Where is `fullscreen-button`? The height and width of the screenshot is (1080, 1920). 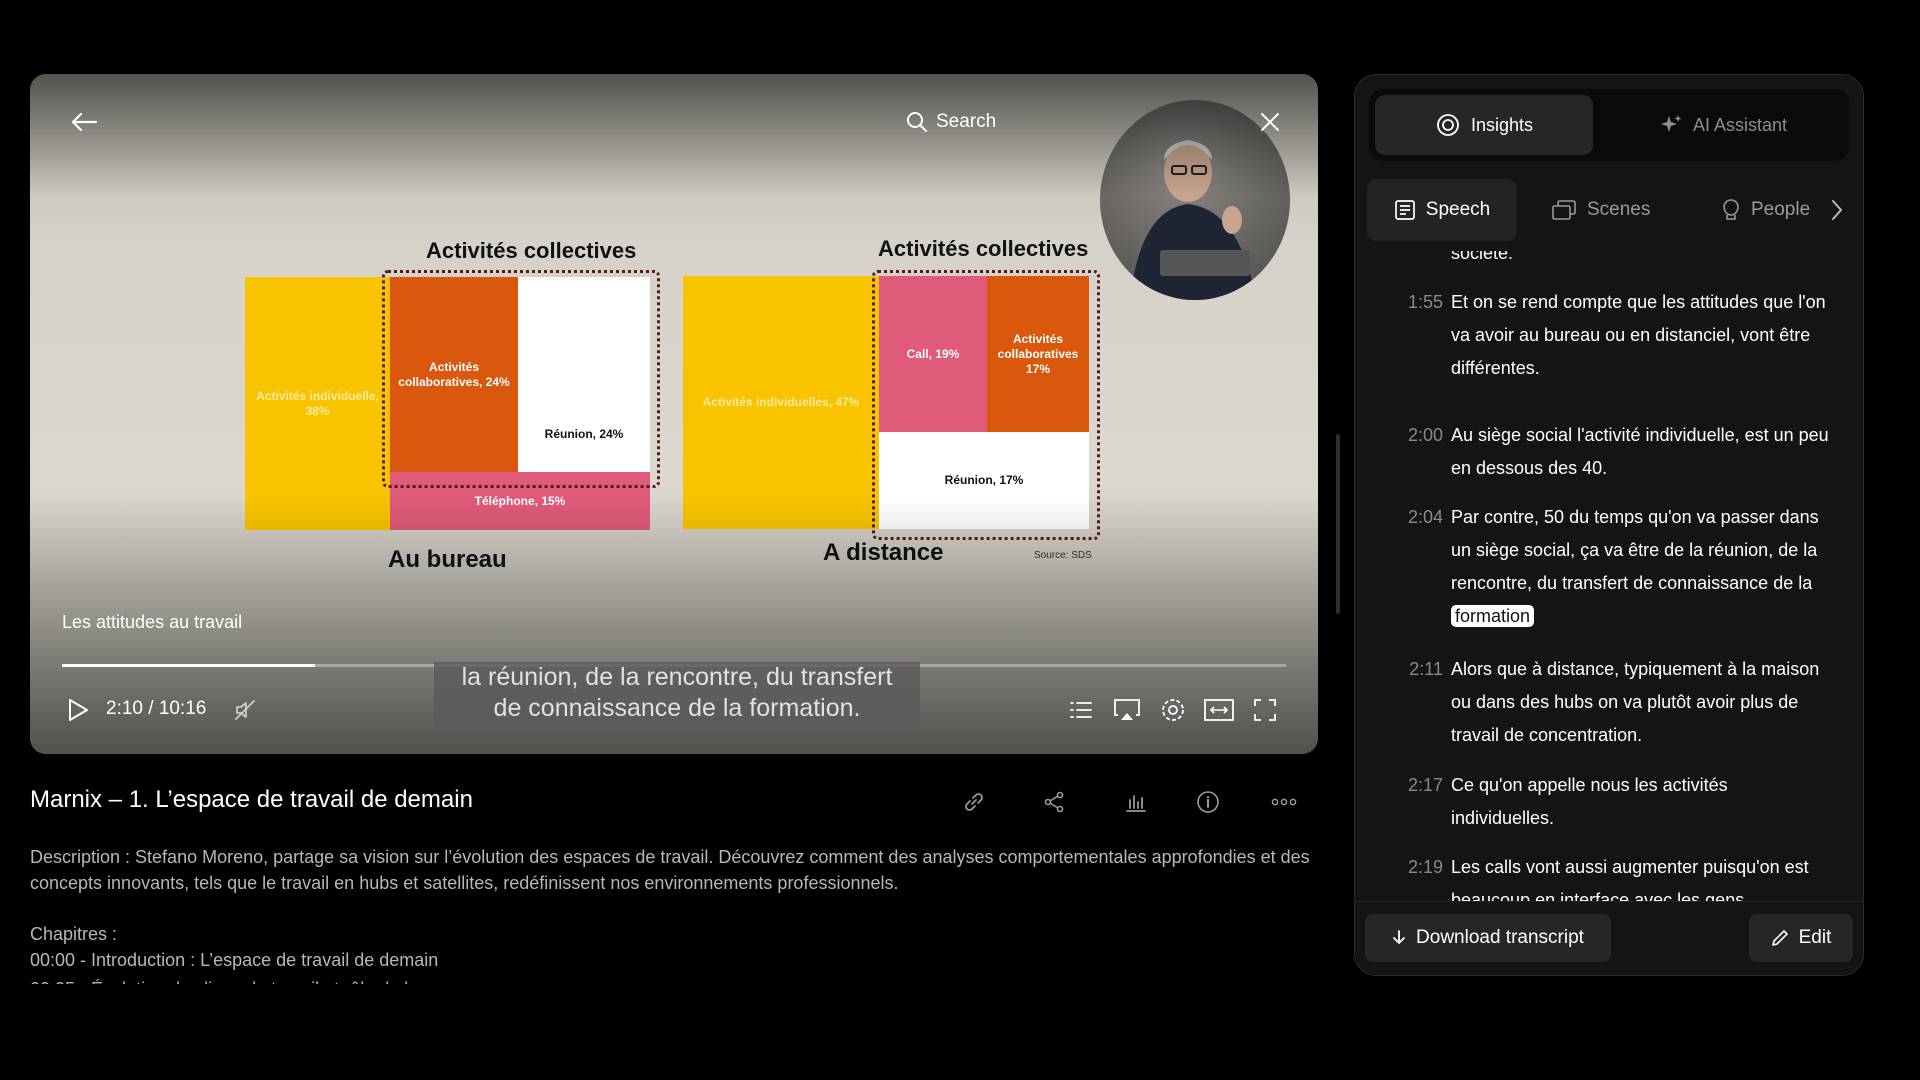
fullscreen-button is located at coordinates (1265, 710).